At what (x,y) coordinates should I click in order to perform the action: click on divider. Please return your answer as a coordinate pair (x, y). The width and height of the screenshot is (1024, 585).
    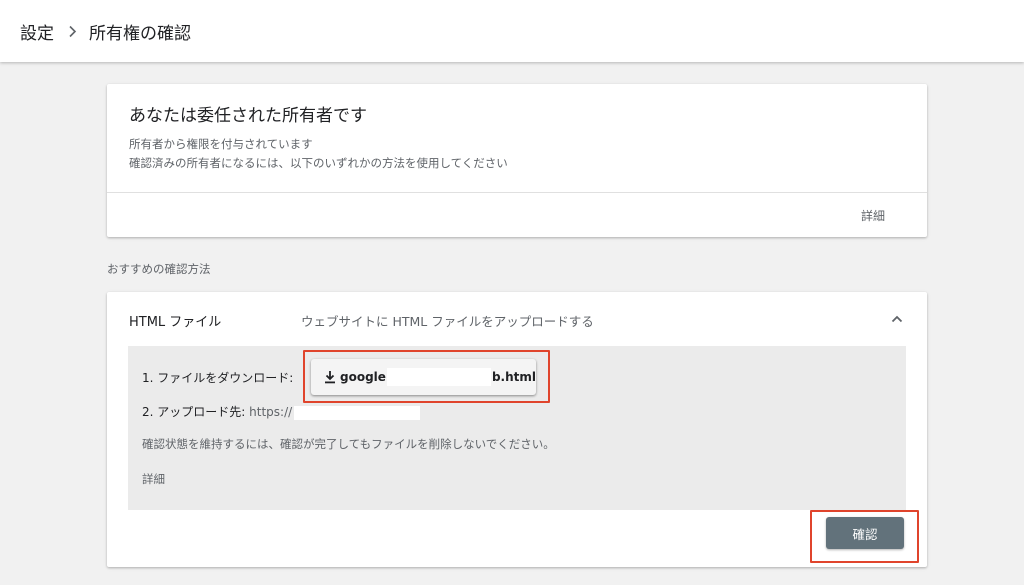
    Looking at the image, I should click on (517, 192).